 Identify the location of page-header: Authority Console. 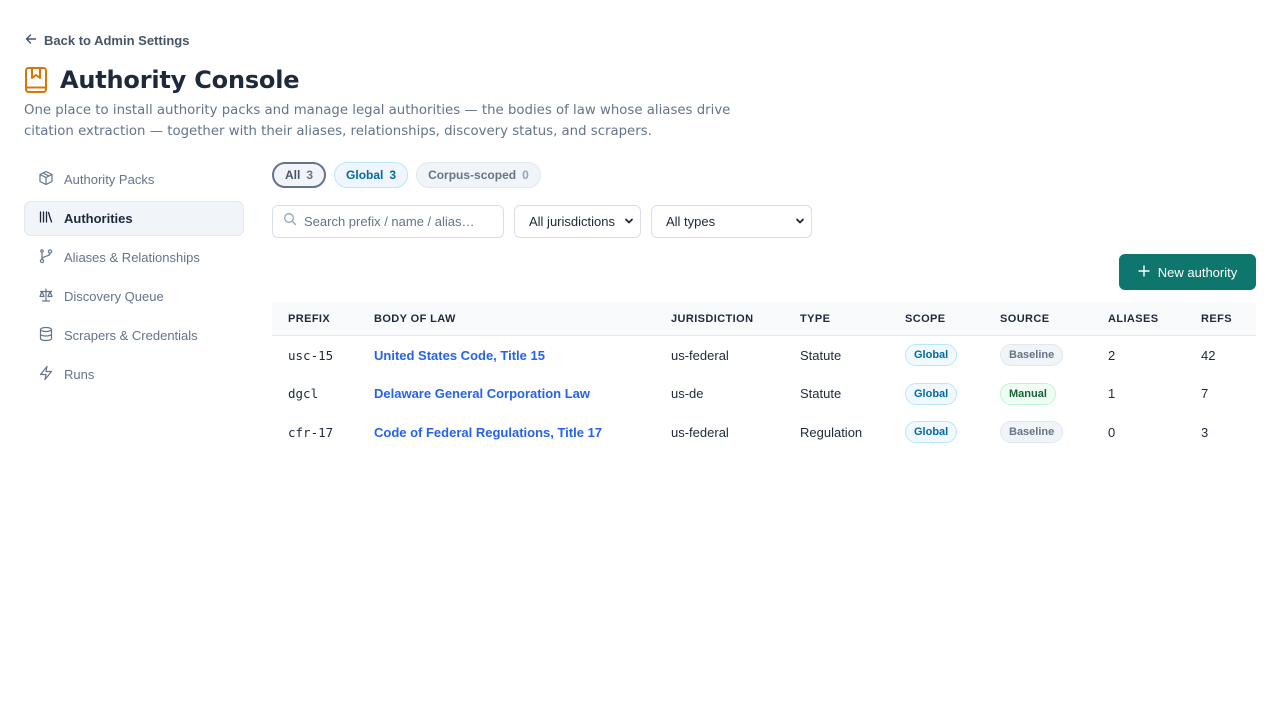
(162, 80).